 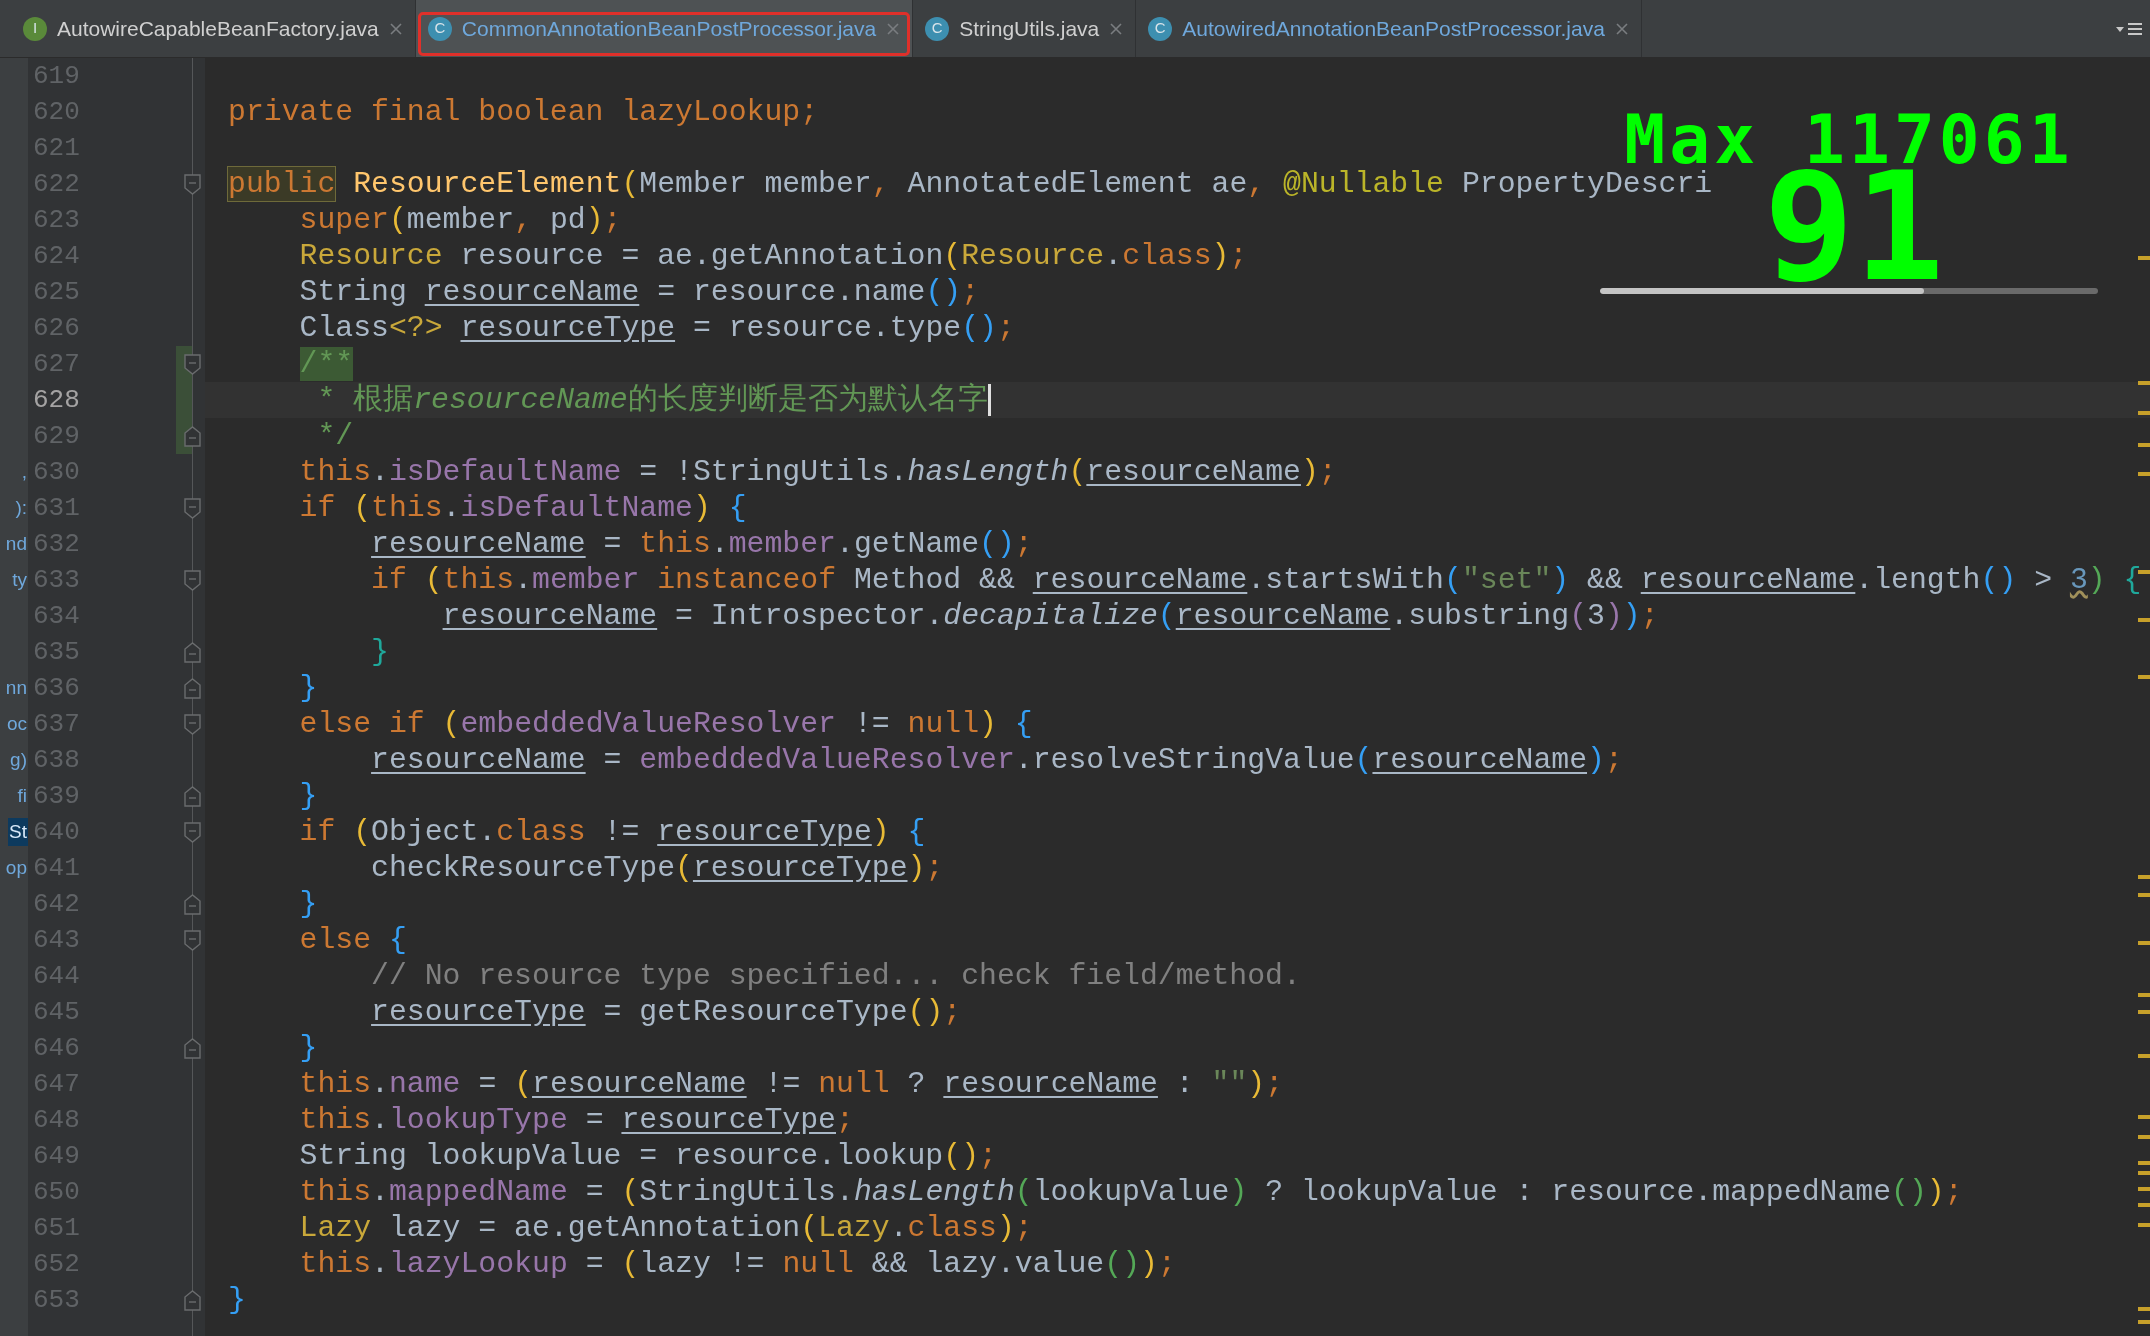 What do you see at coordinates (1256, 580) in the screenshot?
I see `code-line: if (this.member instanceof Method && resourceName.startsWith("set") && resourceName.length() > 3) {` at bounding box center [1256, 580].